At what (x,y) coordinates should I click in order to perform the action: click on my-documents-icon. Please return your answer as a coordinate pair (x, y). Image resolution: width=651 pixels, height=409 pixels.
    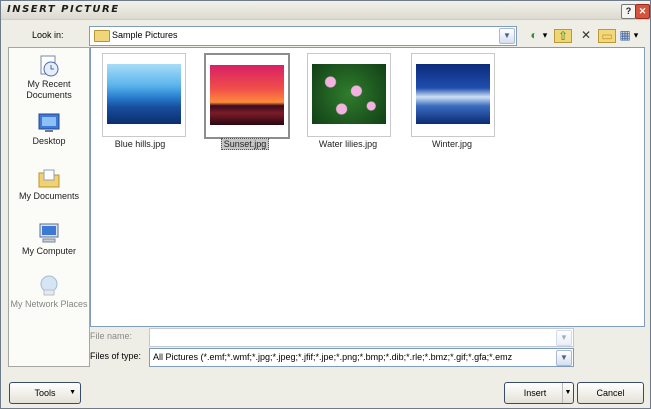
    Looking at the image, I should click on (49, 178).